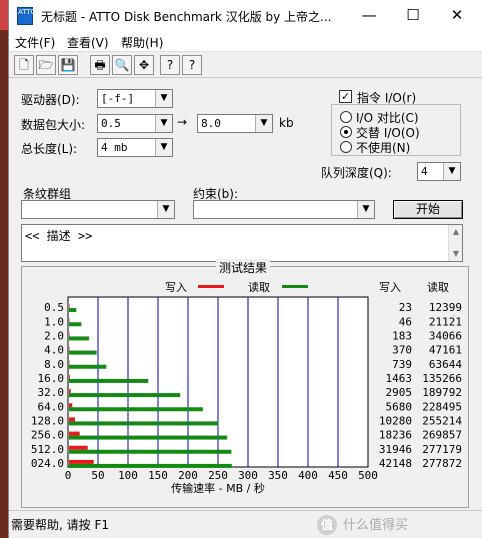  I want to click on read-value: 12399, so click(445, 307).